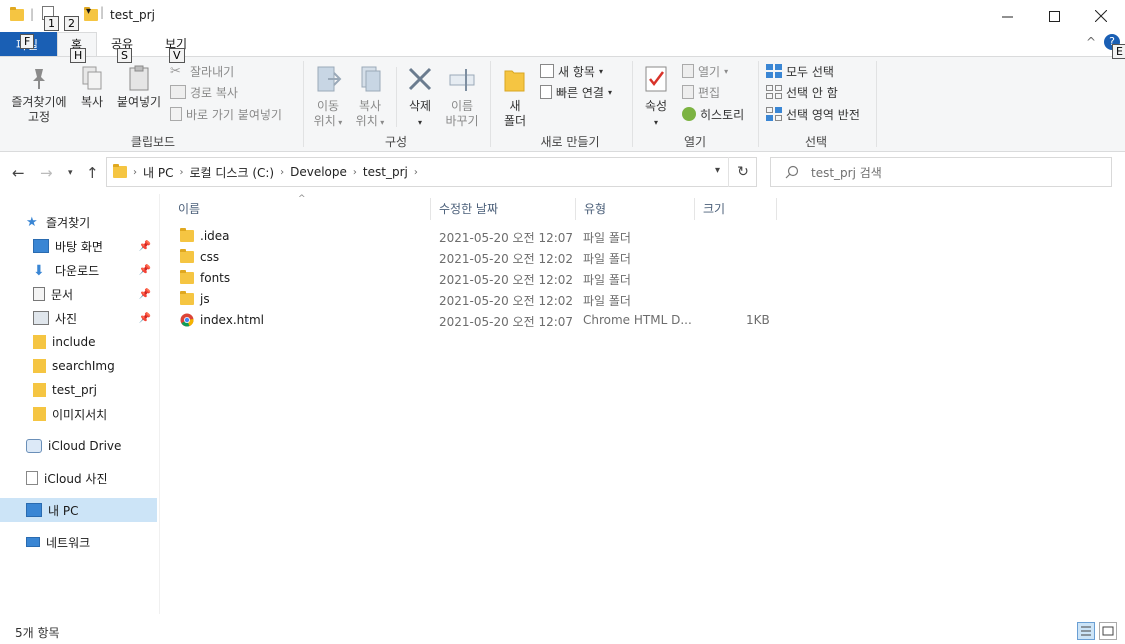 The width and height of the screenshot is (1125, 644). I want to click on pin-to-quick-access-button: 즐겨찾기에 고정, so click(39, 95).